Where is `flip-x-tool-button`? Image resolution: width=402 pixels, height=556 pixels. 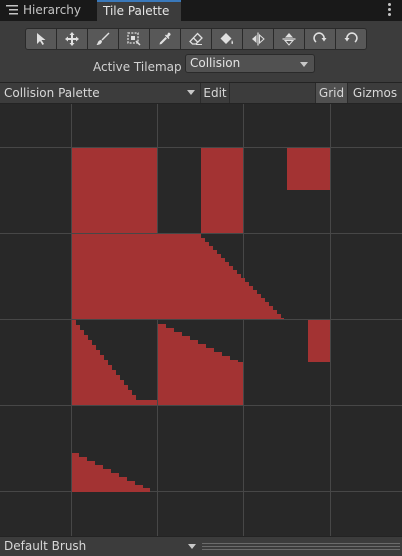
flip-x-tool-button is located at coordinates (258, 39).